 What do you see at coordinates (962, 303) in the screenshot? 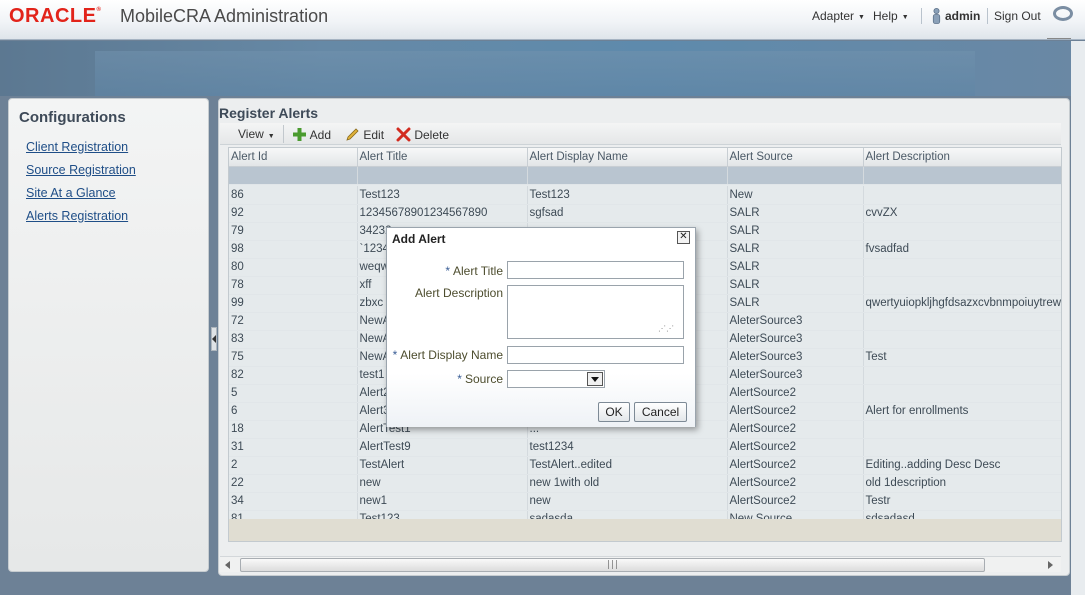
I see `table-cell: qwertyuiopkljhgfdsazxcvbnmpoiuytrewqa` at bounding box center [962, 303].